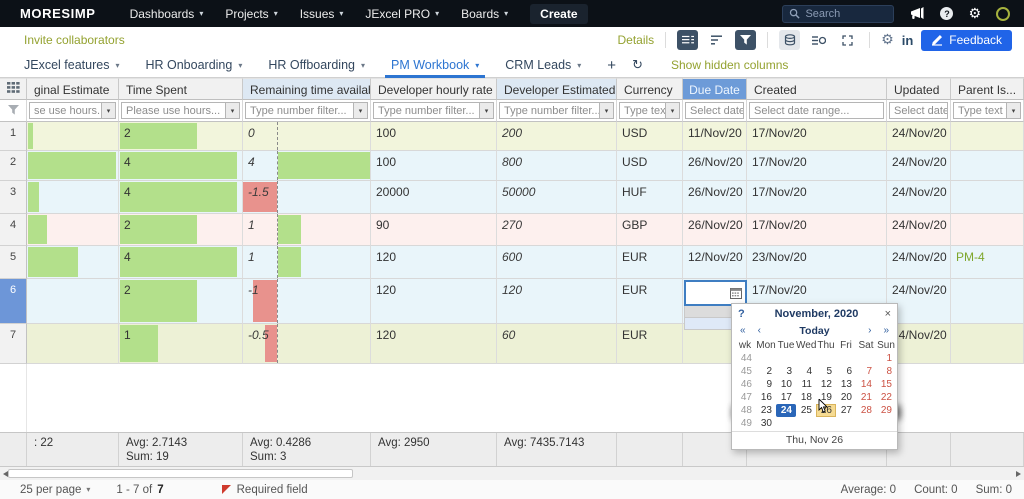 The width and height of the screenshot is (1024, 499). I want to click on search-input: Search, so click(838, 13).